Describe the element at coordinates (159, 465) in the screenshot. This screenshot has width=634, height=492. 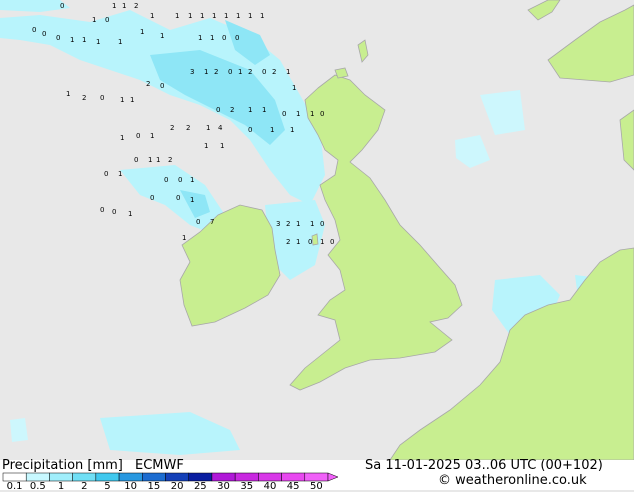
I see `model-name: ECMWF` at that location.